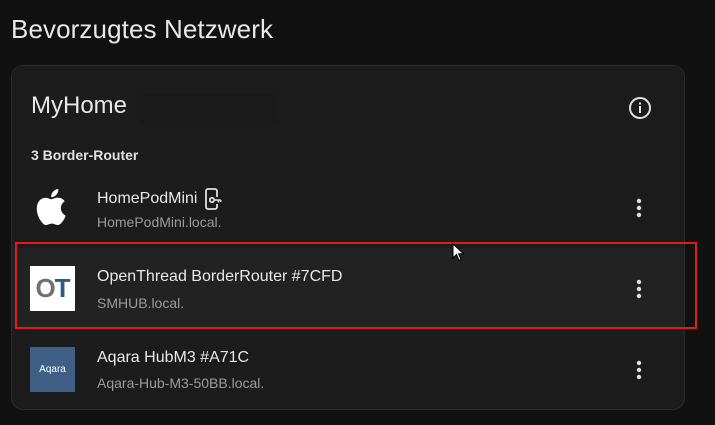 The width and height of the screenshot is (715, 425). I want to click on info-icon, so click(640, 108).